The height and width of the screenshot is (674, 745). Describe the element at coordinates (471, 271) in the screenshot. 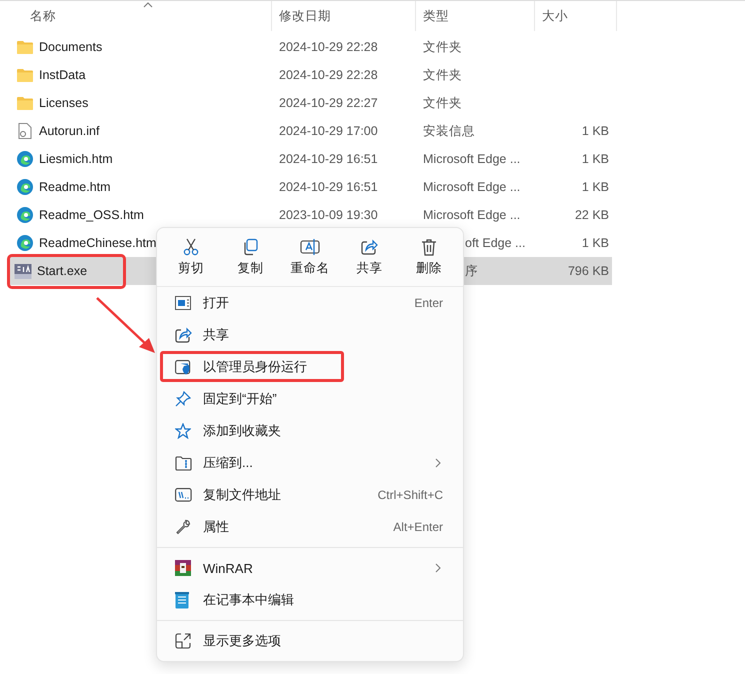

I see `file-type: 序` at that location.